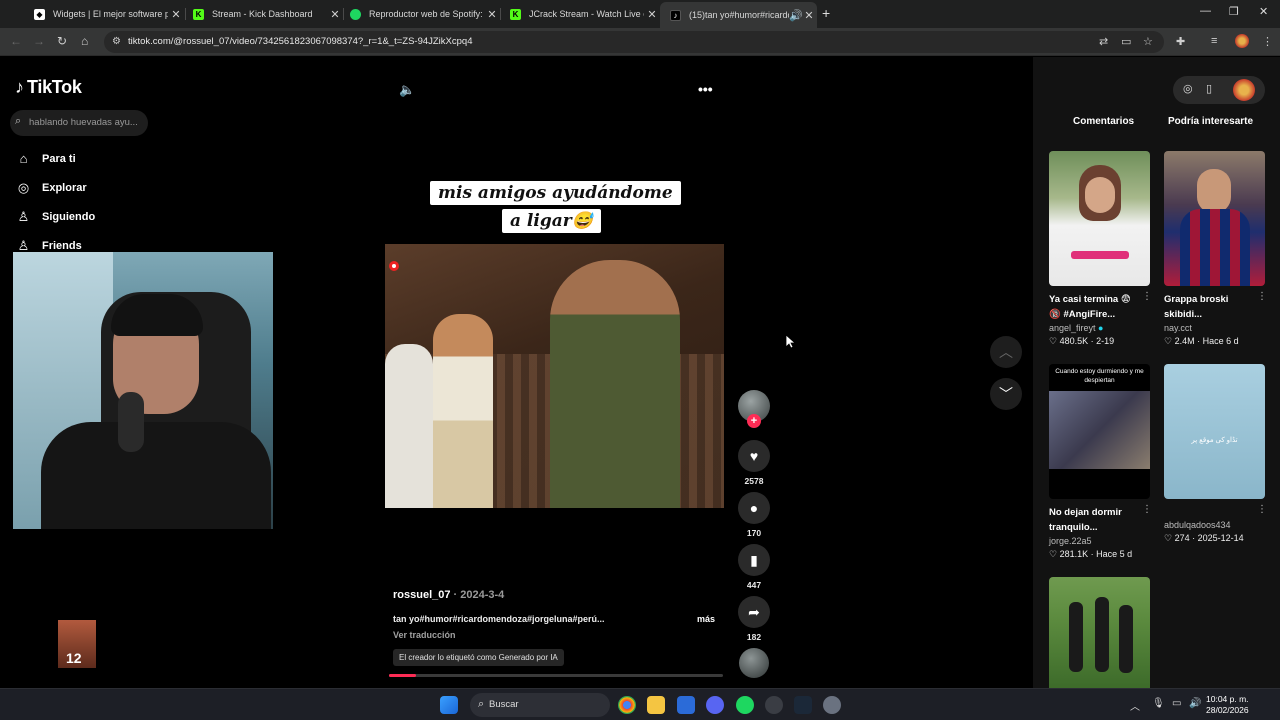 The width and height of the screenshot is (1280, 720). What do you see at coordinates (1234, 11) in the screenshot?
I see `restore-button: ❐` at bounding box center [1234, 11].